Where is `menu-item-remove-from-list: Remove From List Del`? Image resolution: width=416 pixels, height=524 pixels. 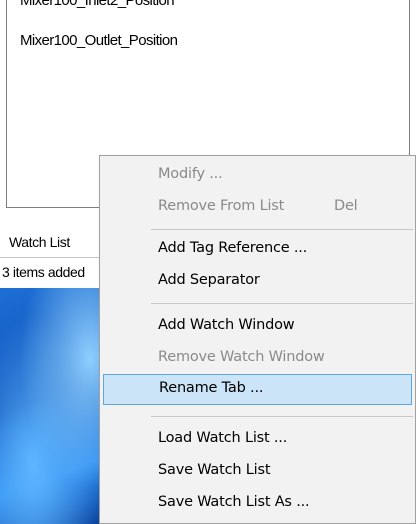
menu-item-remove-from-list: Remove From List Del is located at coordinates (257, 207).